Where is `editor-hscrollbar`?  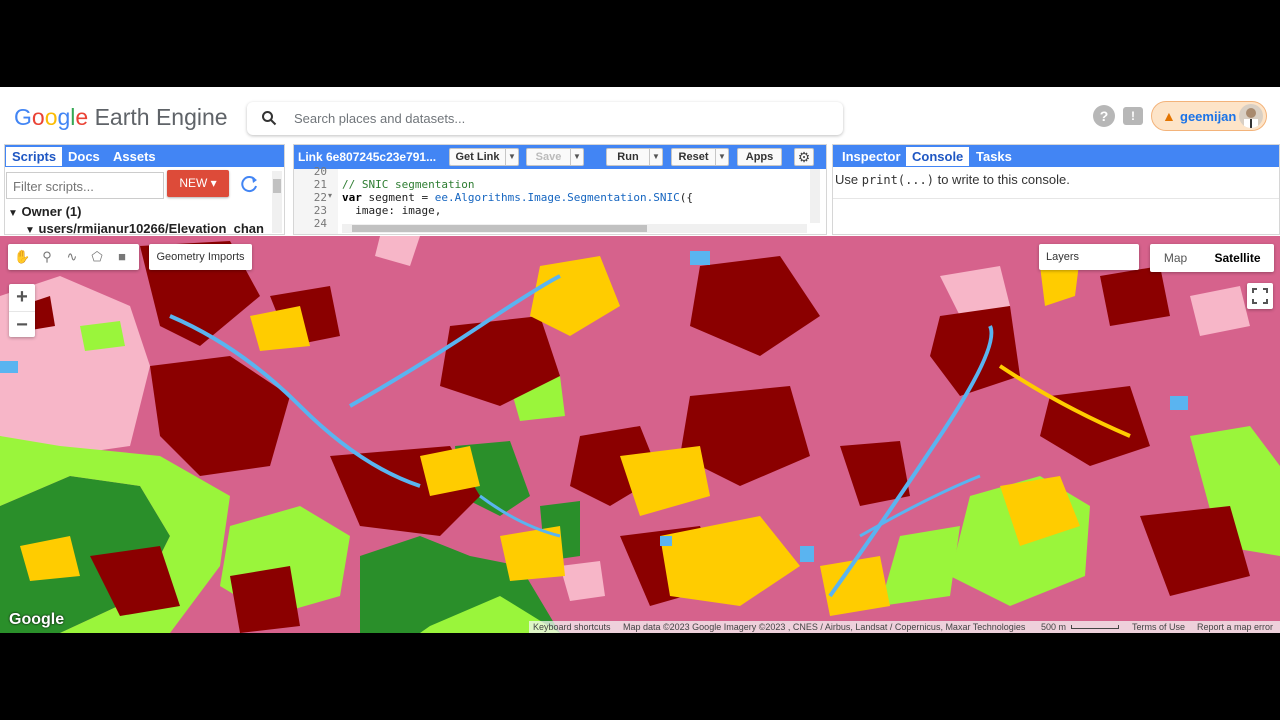 editor-hscrollbar is located at coordinates (574, 228).